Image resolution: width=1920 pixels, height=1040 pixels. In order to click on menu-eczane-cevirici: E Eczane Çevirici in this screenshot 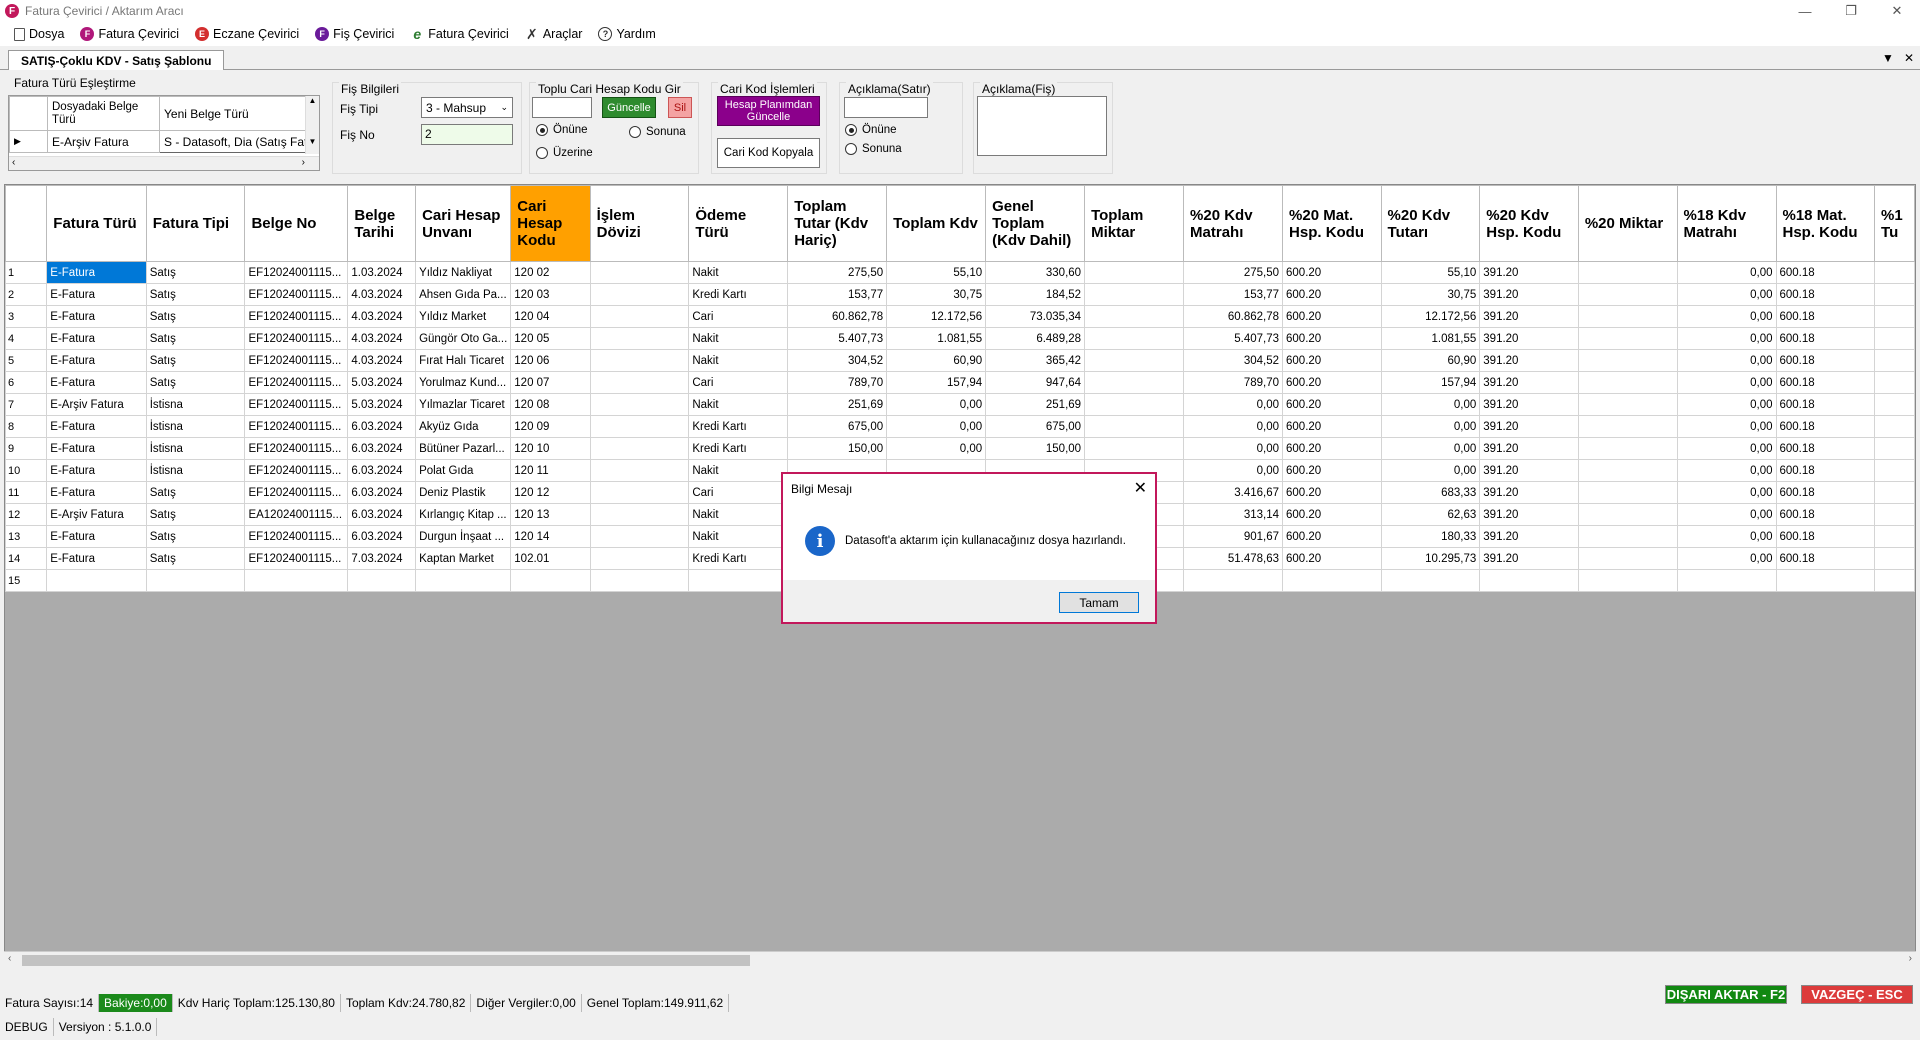, I will do `click(247, 34)`.